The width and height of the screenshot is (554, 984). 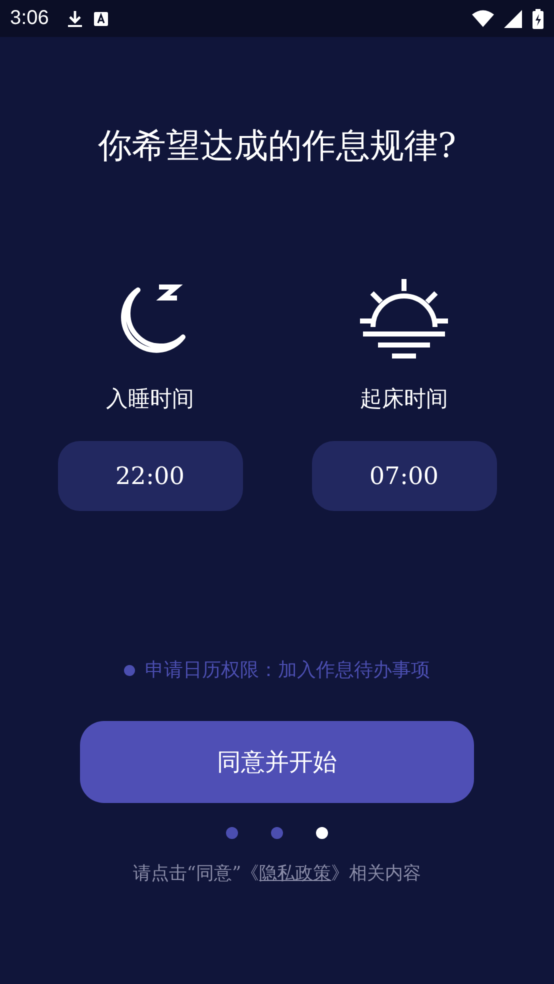 What do you see at coordinates (404, 400) in the screenshot?
I see `time-label: 起床时间` at bounding box center [404, 400].